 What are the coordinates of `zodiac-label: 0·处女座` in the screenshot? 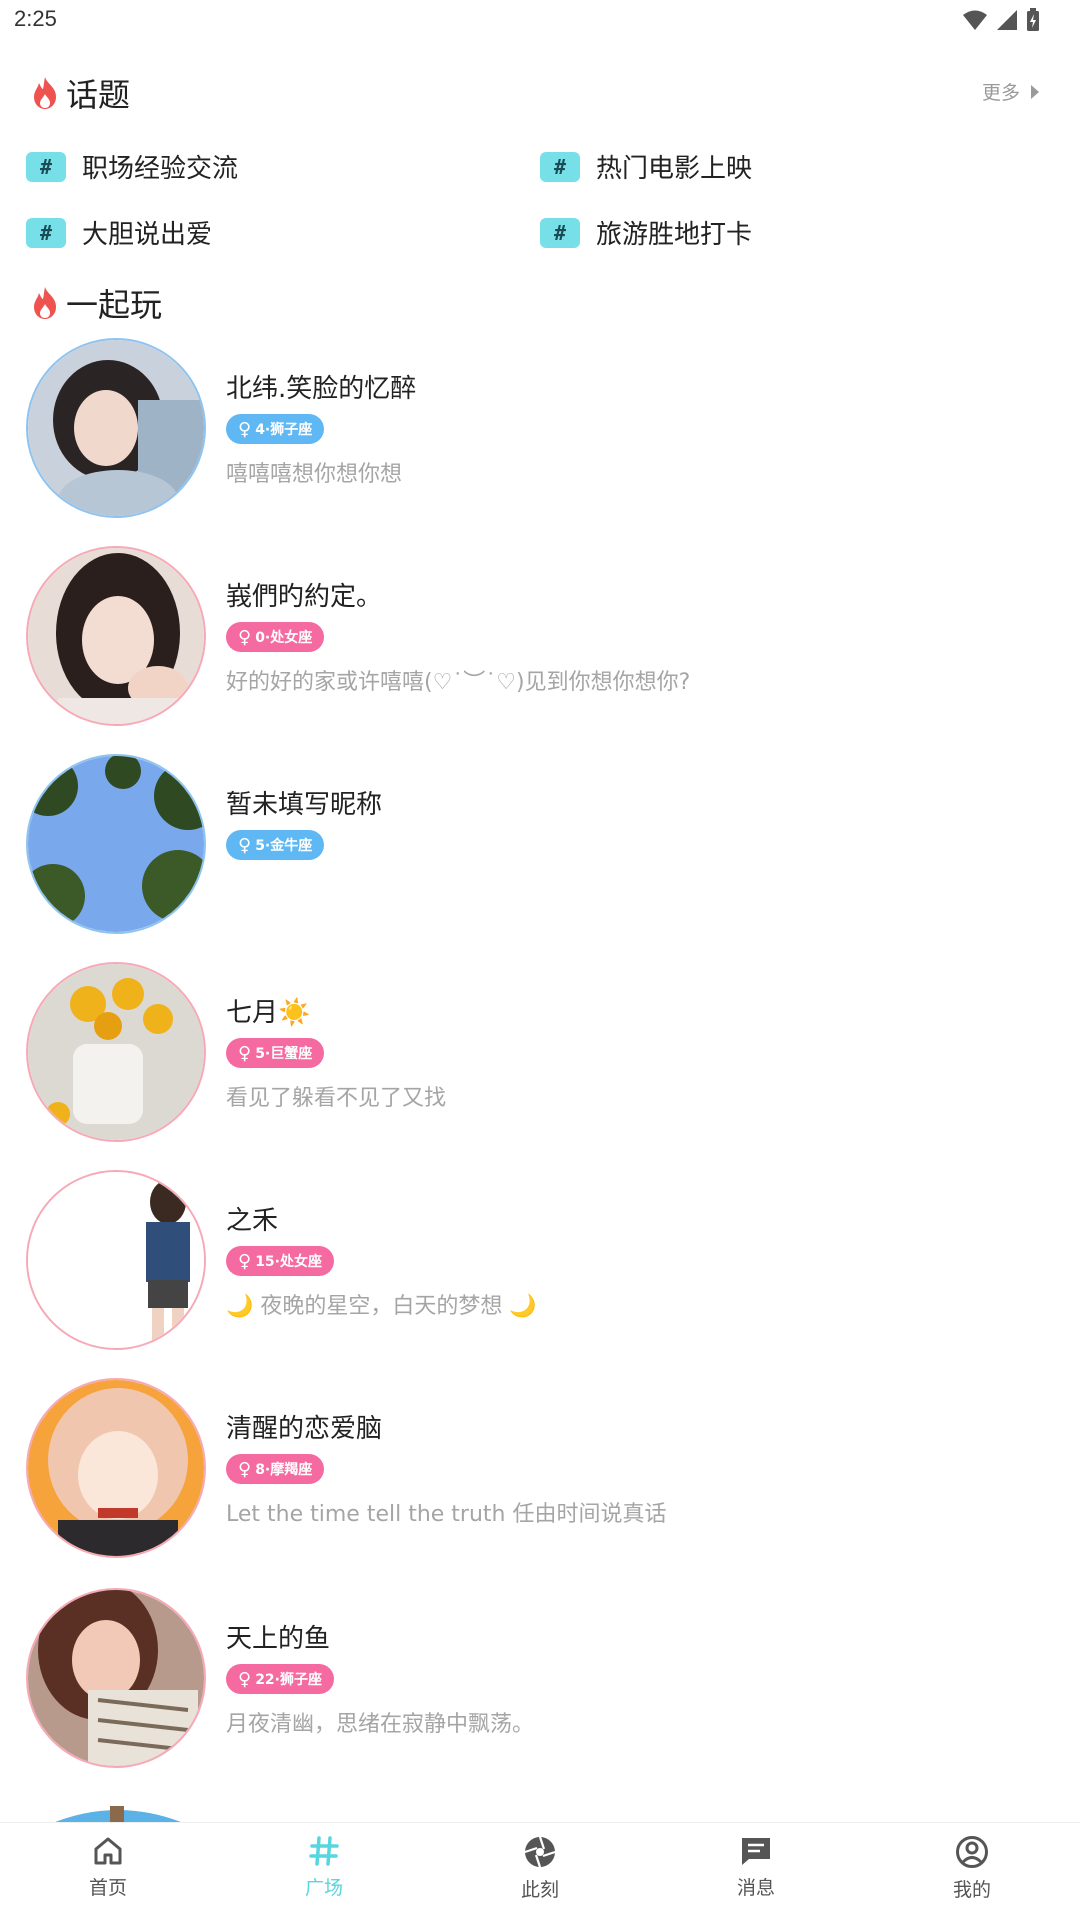 It's located at (284, 638).